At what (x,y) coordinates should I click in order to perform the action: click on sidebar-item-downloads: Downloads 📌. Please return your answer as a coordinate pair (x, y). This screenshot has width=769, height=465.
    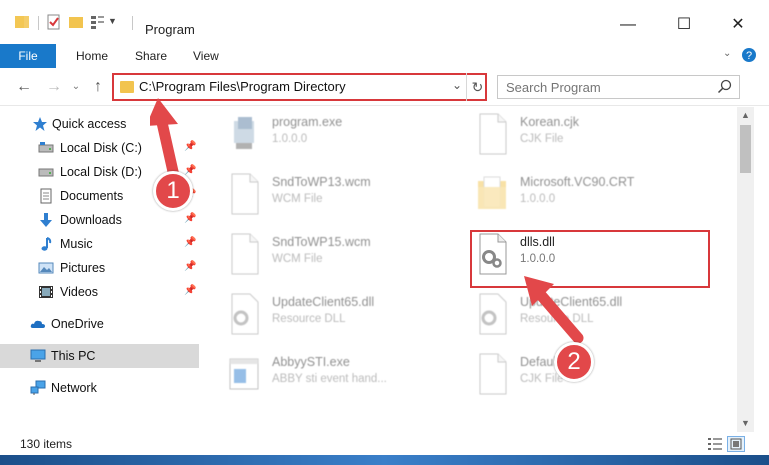
    Looking at the image, I should click on (100, 220).